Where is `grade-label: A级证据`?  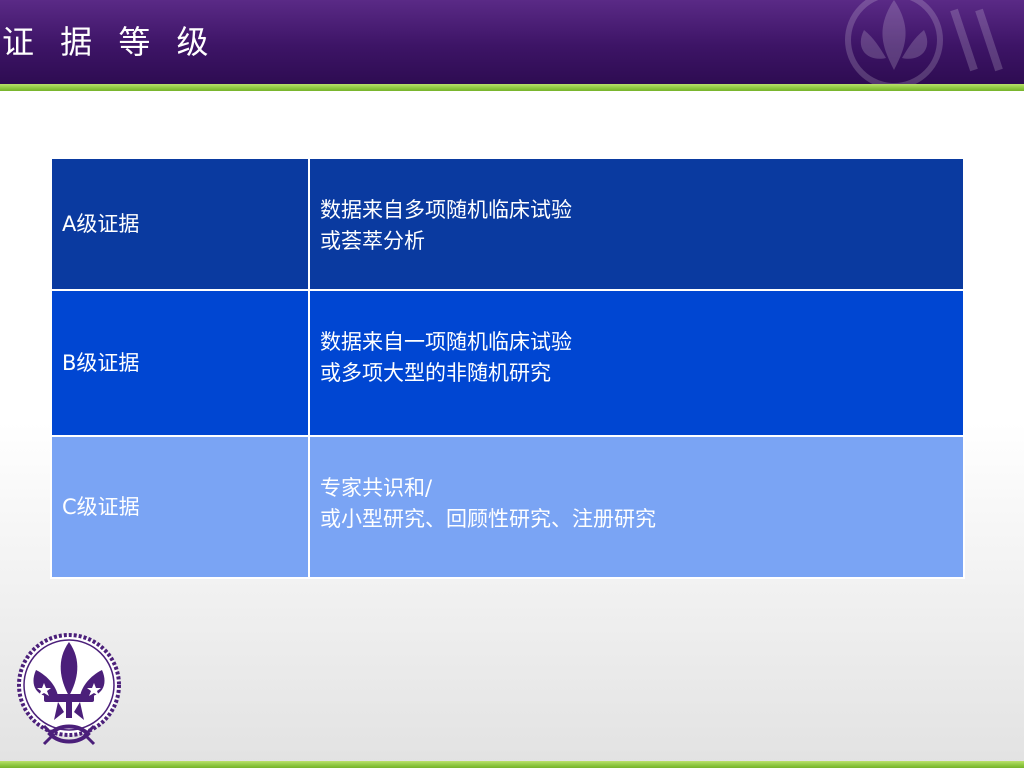
grade-label: A级证据 is located at coordinates (101, 223).